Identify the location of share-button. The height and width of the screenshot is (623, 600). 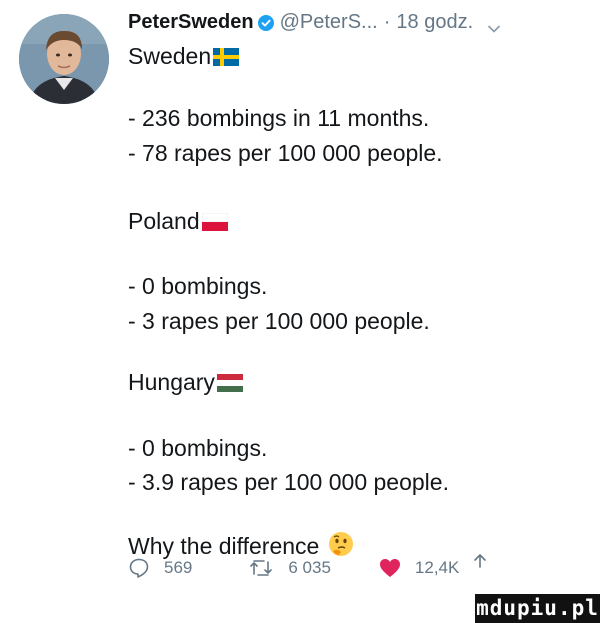
(480, 562).